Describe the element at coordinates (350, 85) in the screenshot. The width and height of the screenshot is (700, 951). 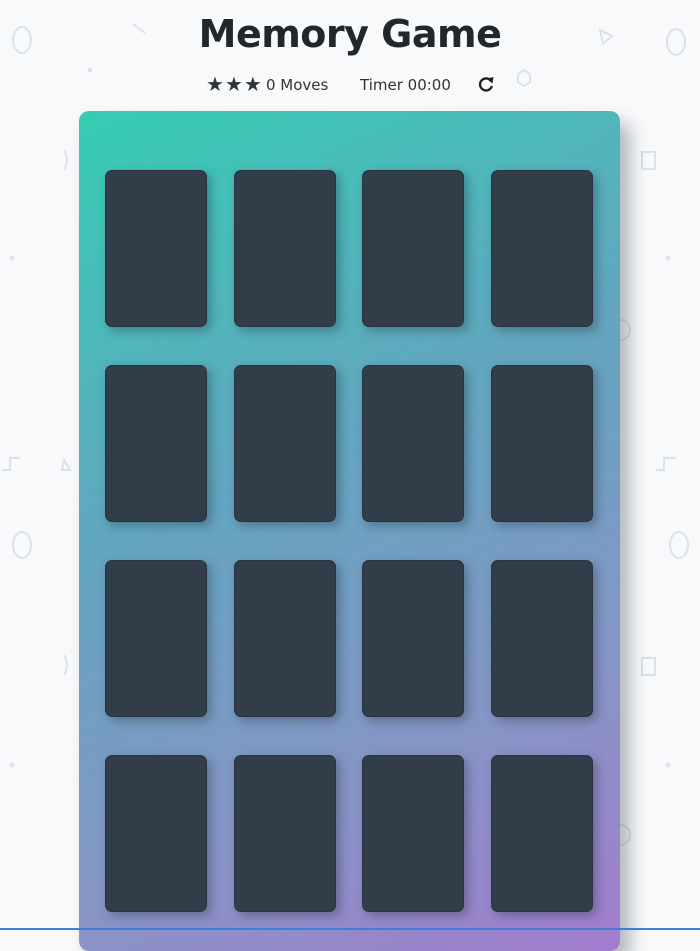
I see `score-panel: ★ ★ ★ 0 Moves Timer 00:00` at that location.